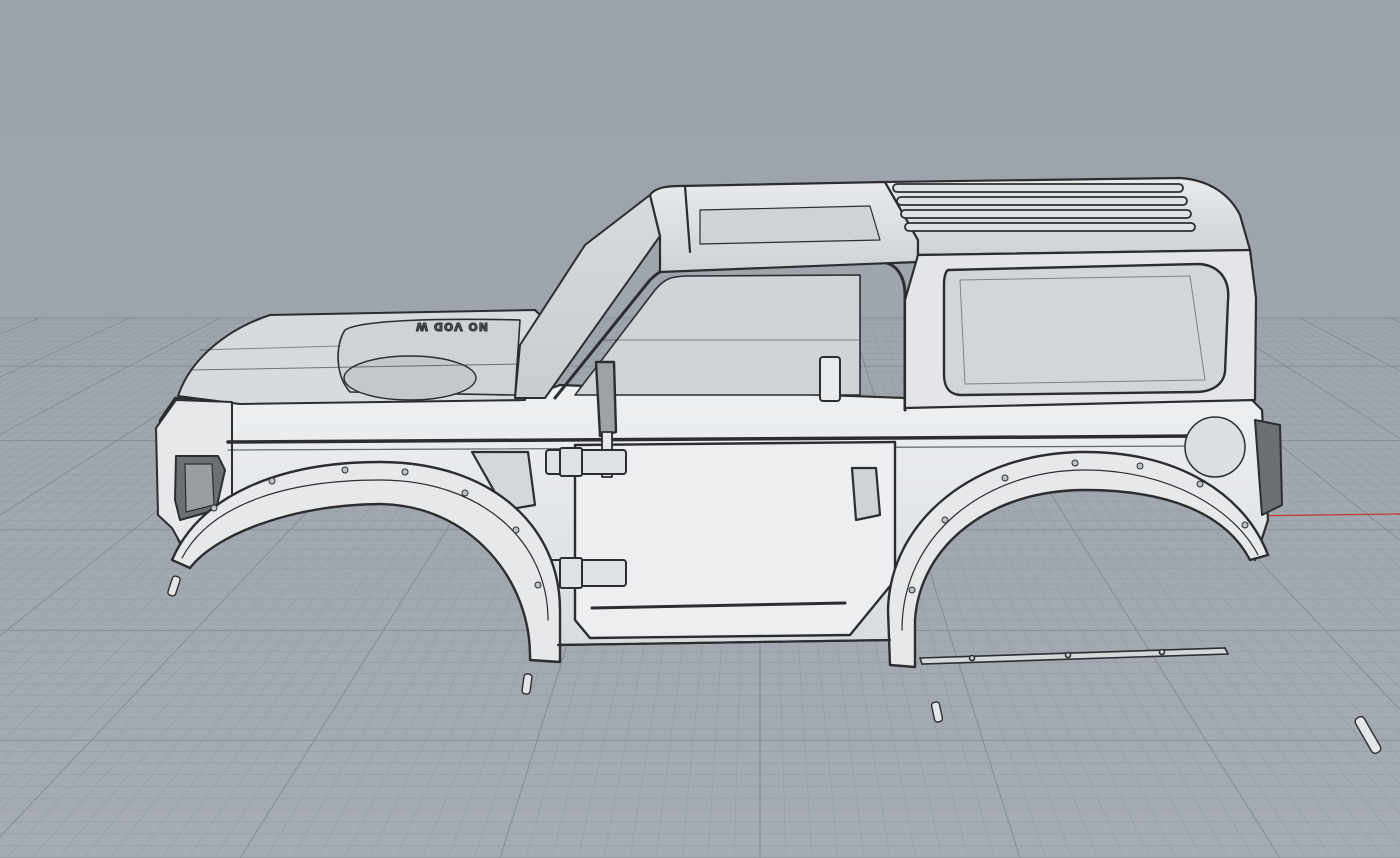  Describe the element at coordinates (606, 399) in the screenshot. I see `side-mirror` at that location.